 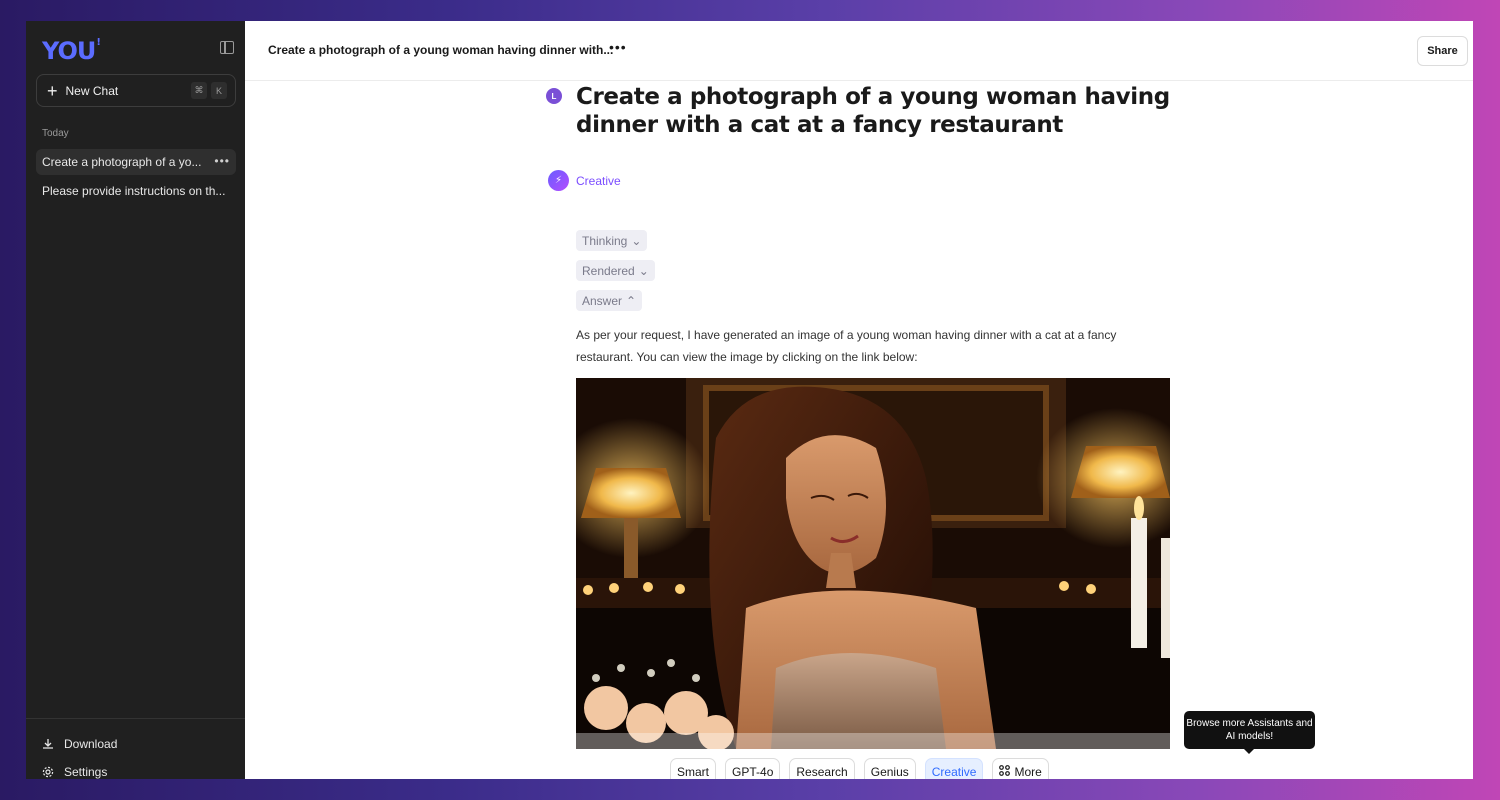 What do you see at coordinates (608, 270) in the screenshot?
I see `rendered-label: Rendered` at bounding box center [608, 270].